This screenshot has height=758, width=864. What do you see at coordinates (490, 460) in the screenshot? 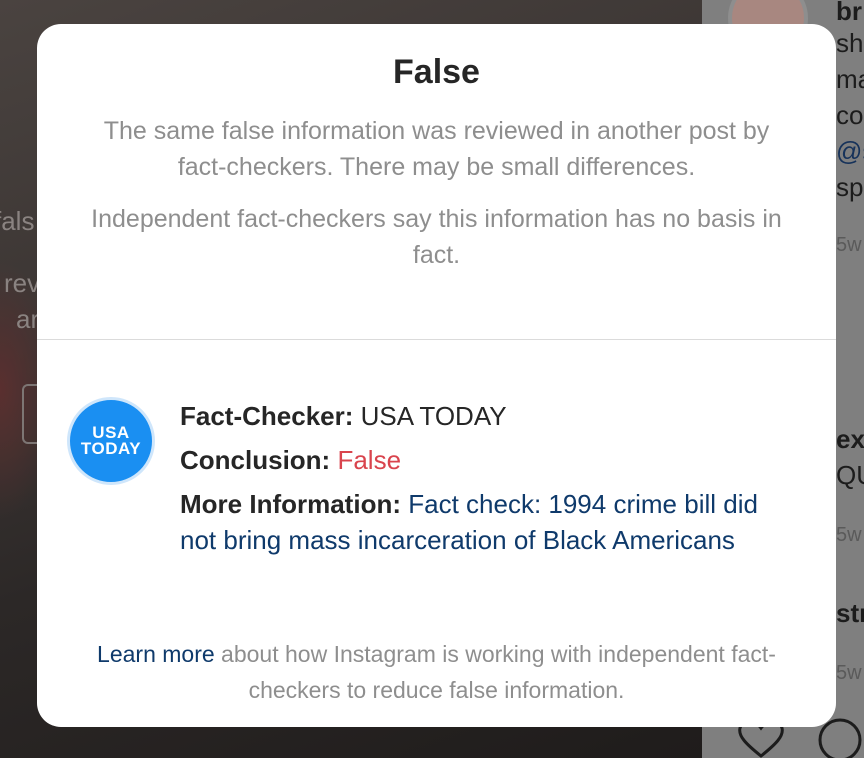
I see `conclusion-line: Conclusion: False` at bounding box center [490, 460].